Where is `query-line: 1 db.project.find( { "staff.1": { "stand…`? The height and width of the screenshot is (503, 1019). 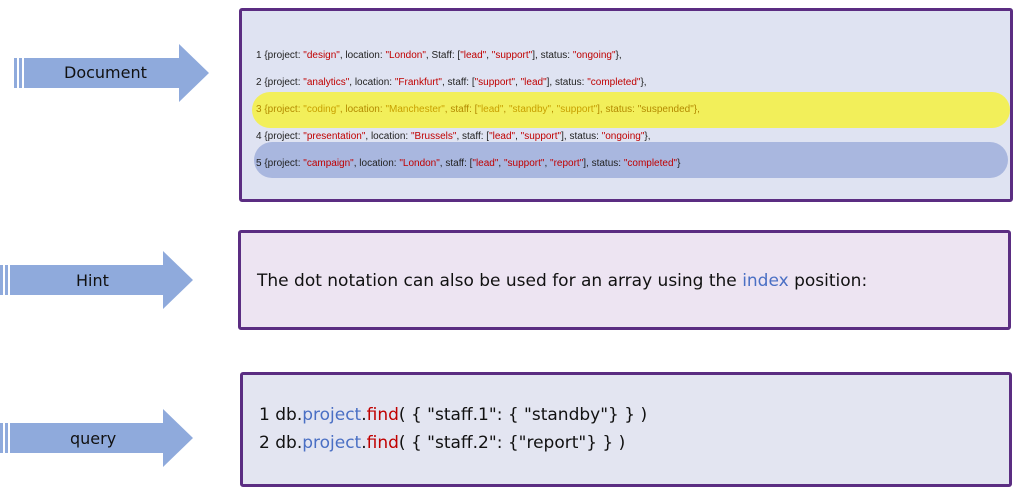 query-line: 1 db.project.find( { "staff.1": { "stand… is located at coordinates (453, 415).